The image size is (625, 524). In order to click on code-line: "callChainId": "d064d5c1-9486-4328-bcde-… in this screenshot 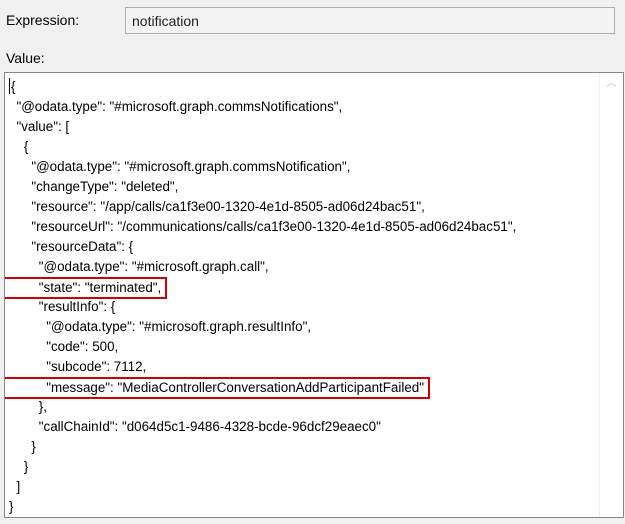, I will do `click(195, 426)`.